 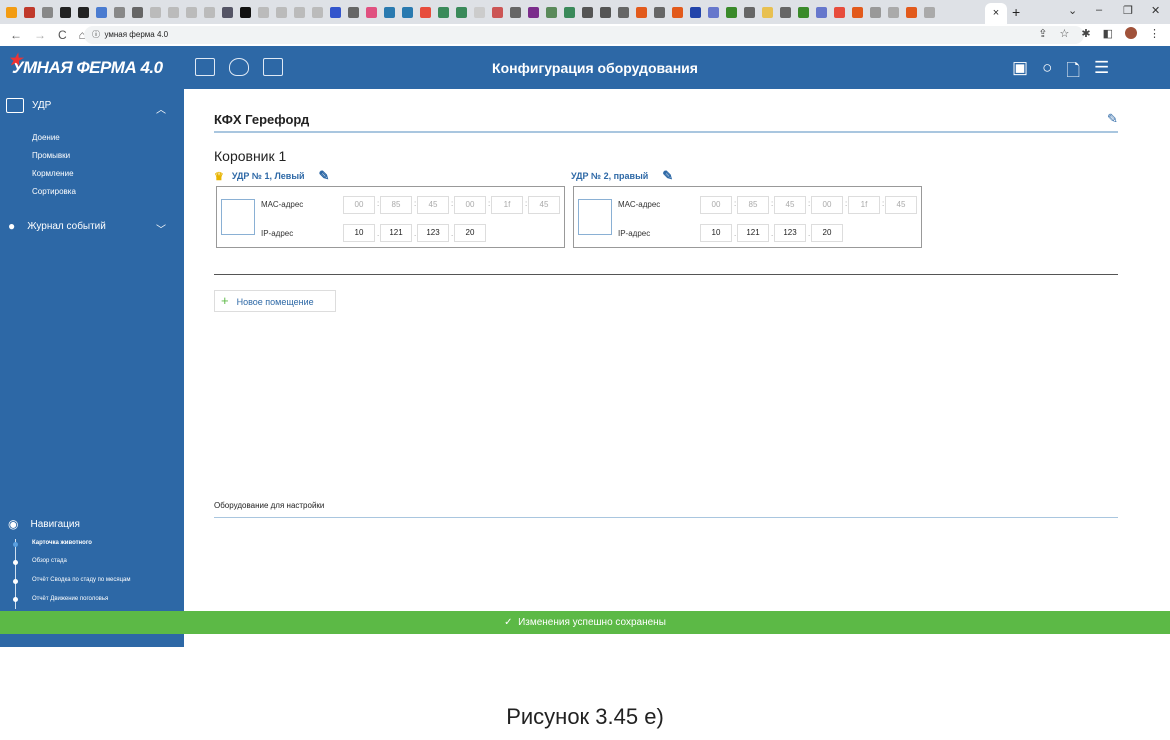 What do you see at coordinates (161, 228) in the screenshot?
I see `chevron-down-icon: ﹀` at bounding box center [161, 228].